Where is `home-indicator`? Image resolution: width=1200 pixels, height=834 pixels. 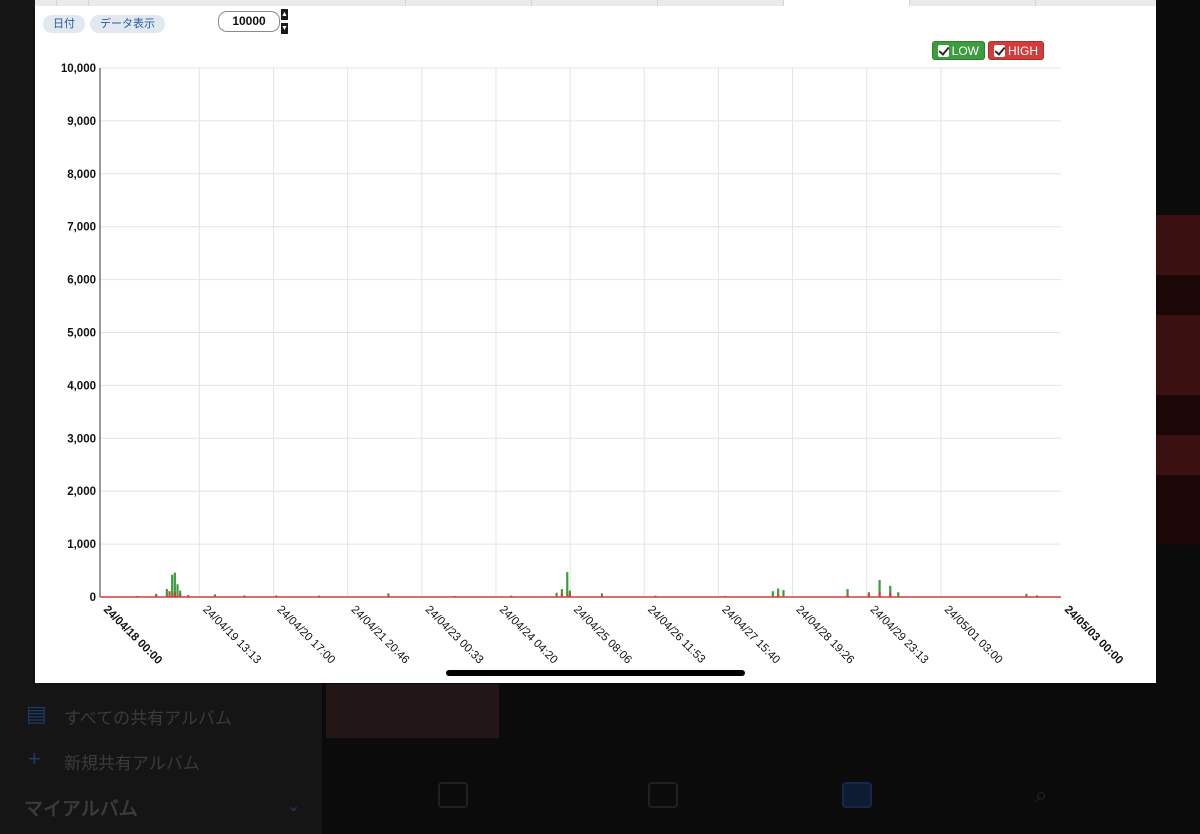
home-indicator is located at coordinates (595, 673).